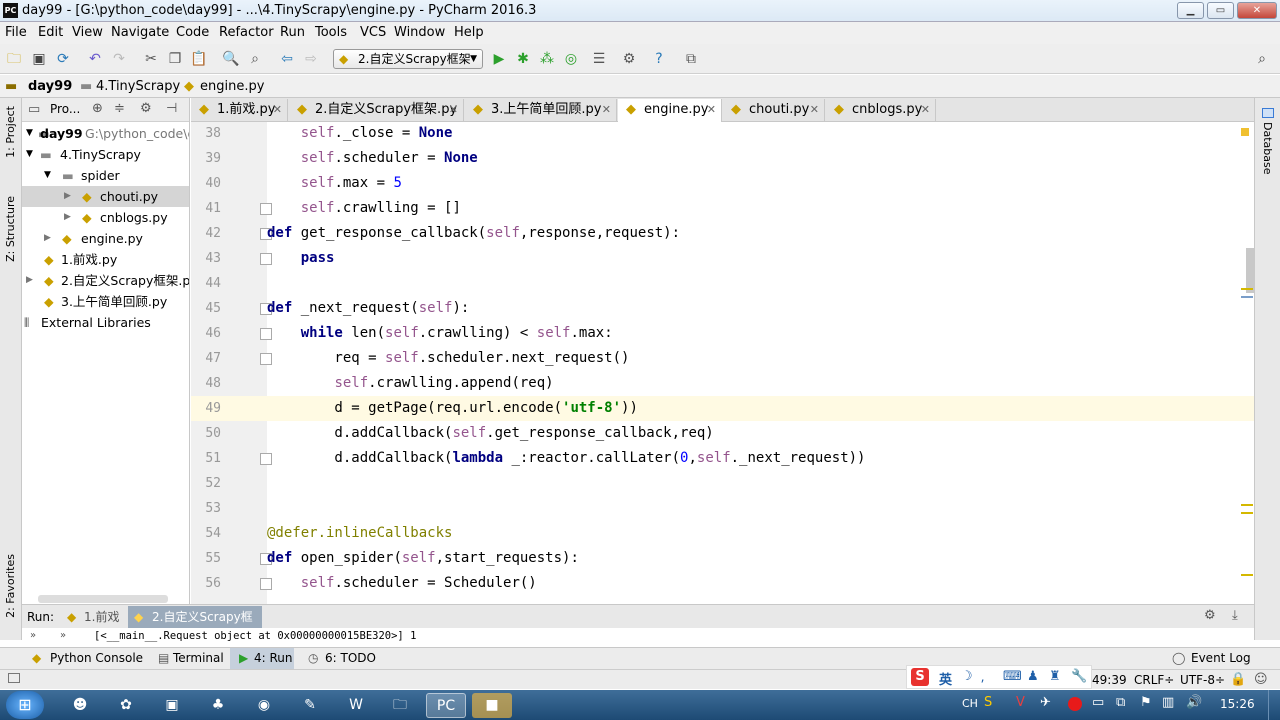  Describe the element at coordinates (492, 705) in the screenshot. I see `taskbar-app-icon: ■` at that location.